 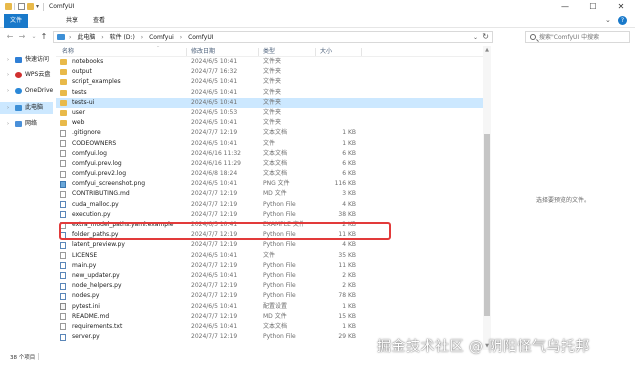 I want to click on file-row: comfyui.log 2024/6/16 11:32 文本文档 6 KB, so click(x=269, y=154).